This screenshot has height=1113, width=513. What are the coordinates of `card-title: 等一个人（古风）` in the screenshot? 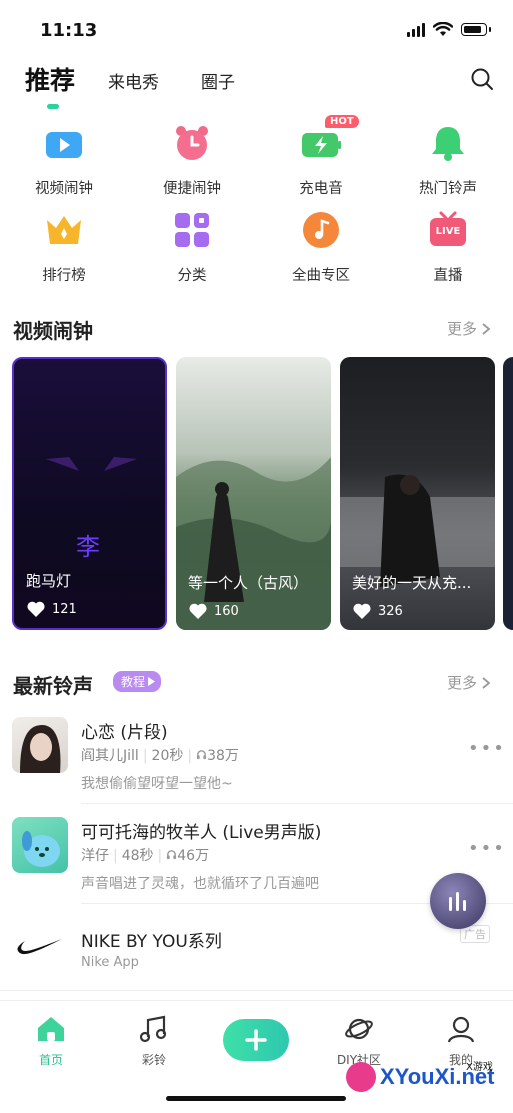 It's located at (248, 583).